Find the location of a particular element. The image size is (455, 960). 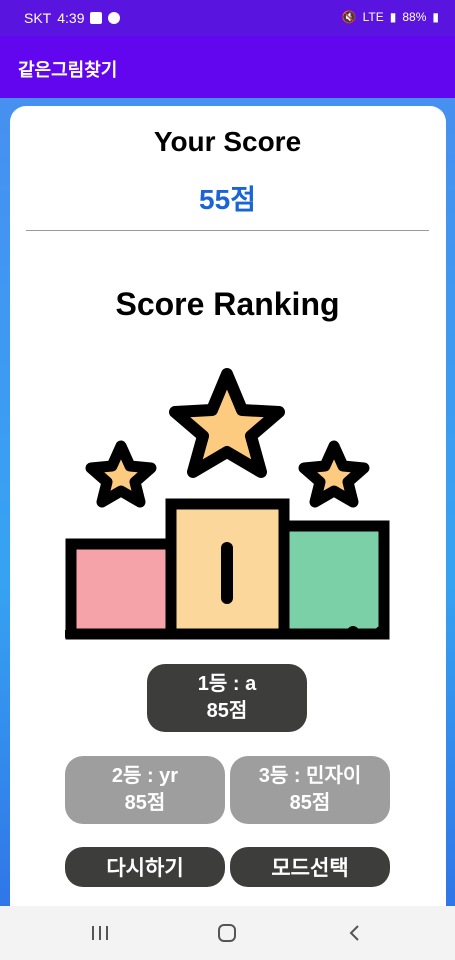

divider is located at coordinates (227, 230).